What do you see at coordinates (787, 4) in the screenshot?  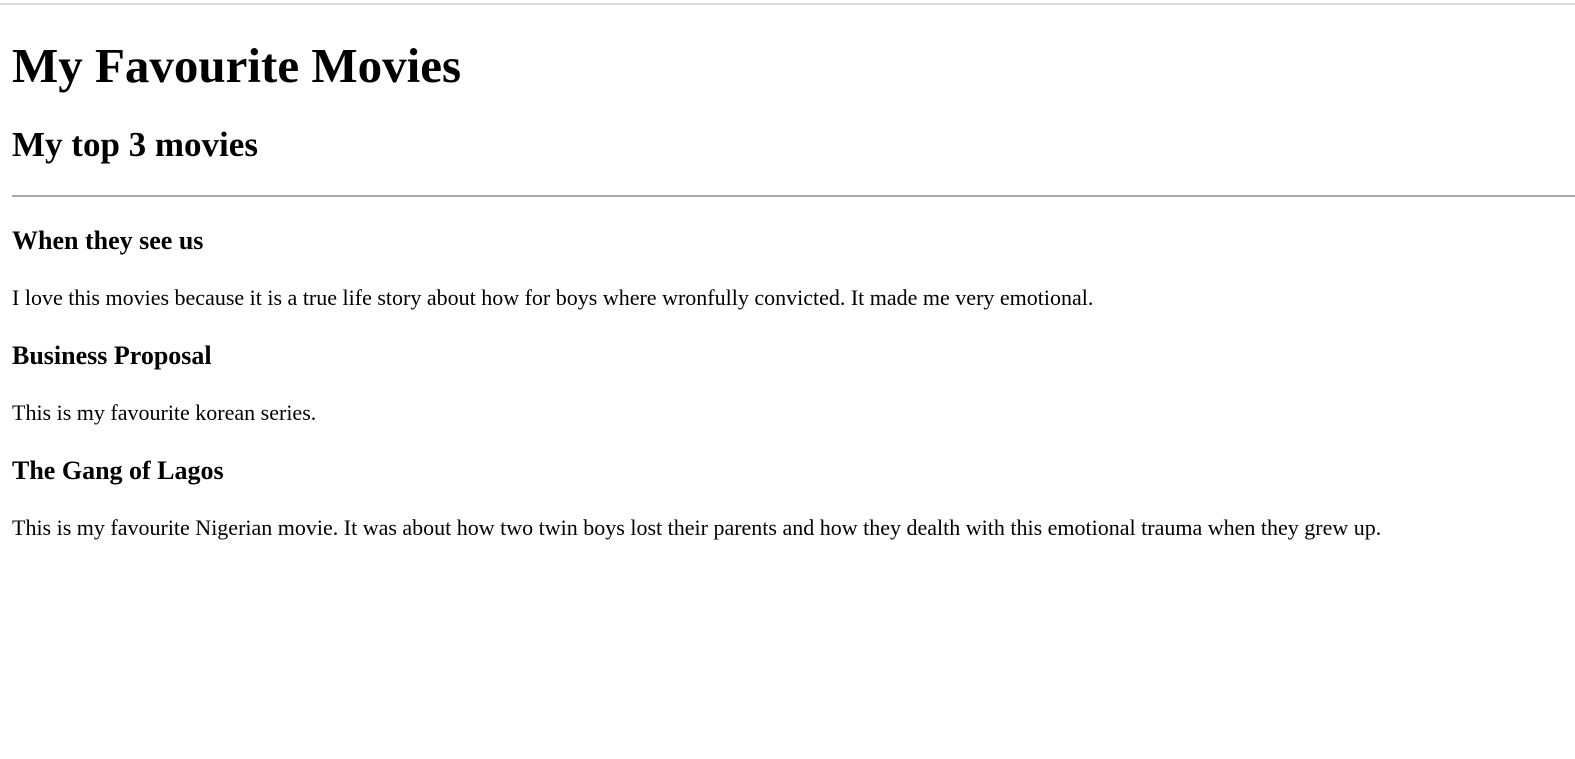 I see `top-border-line` at bounding box center [787, 4].